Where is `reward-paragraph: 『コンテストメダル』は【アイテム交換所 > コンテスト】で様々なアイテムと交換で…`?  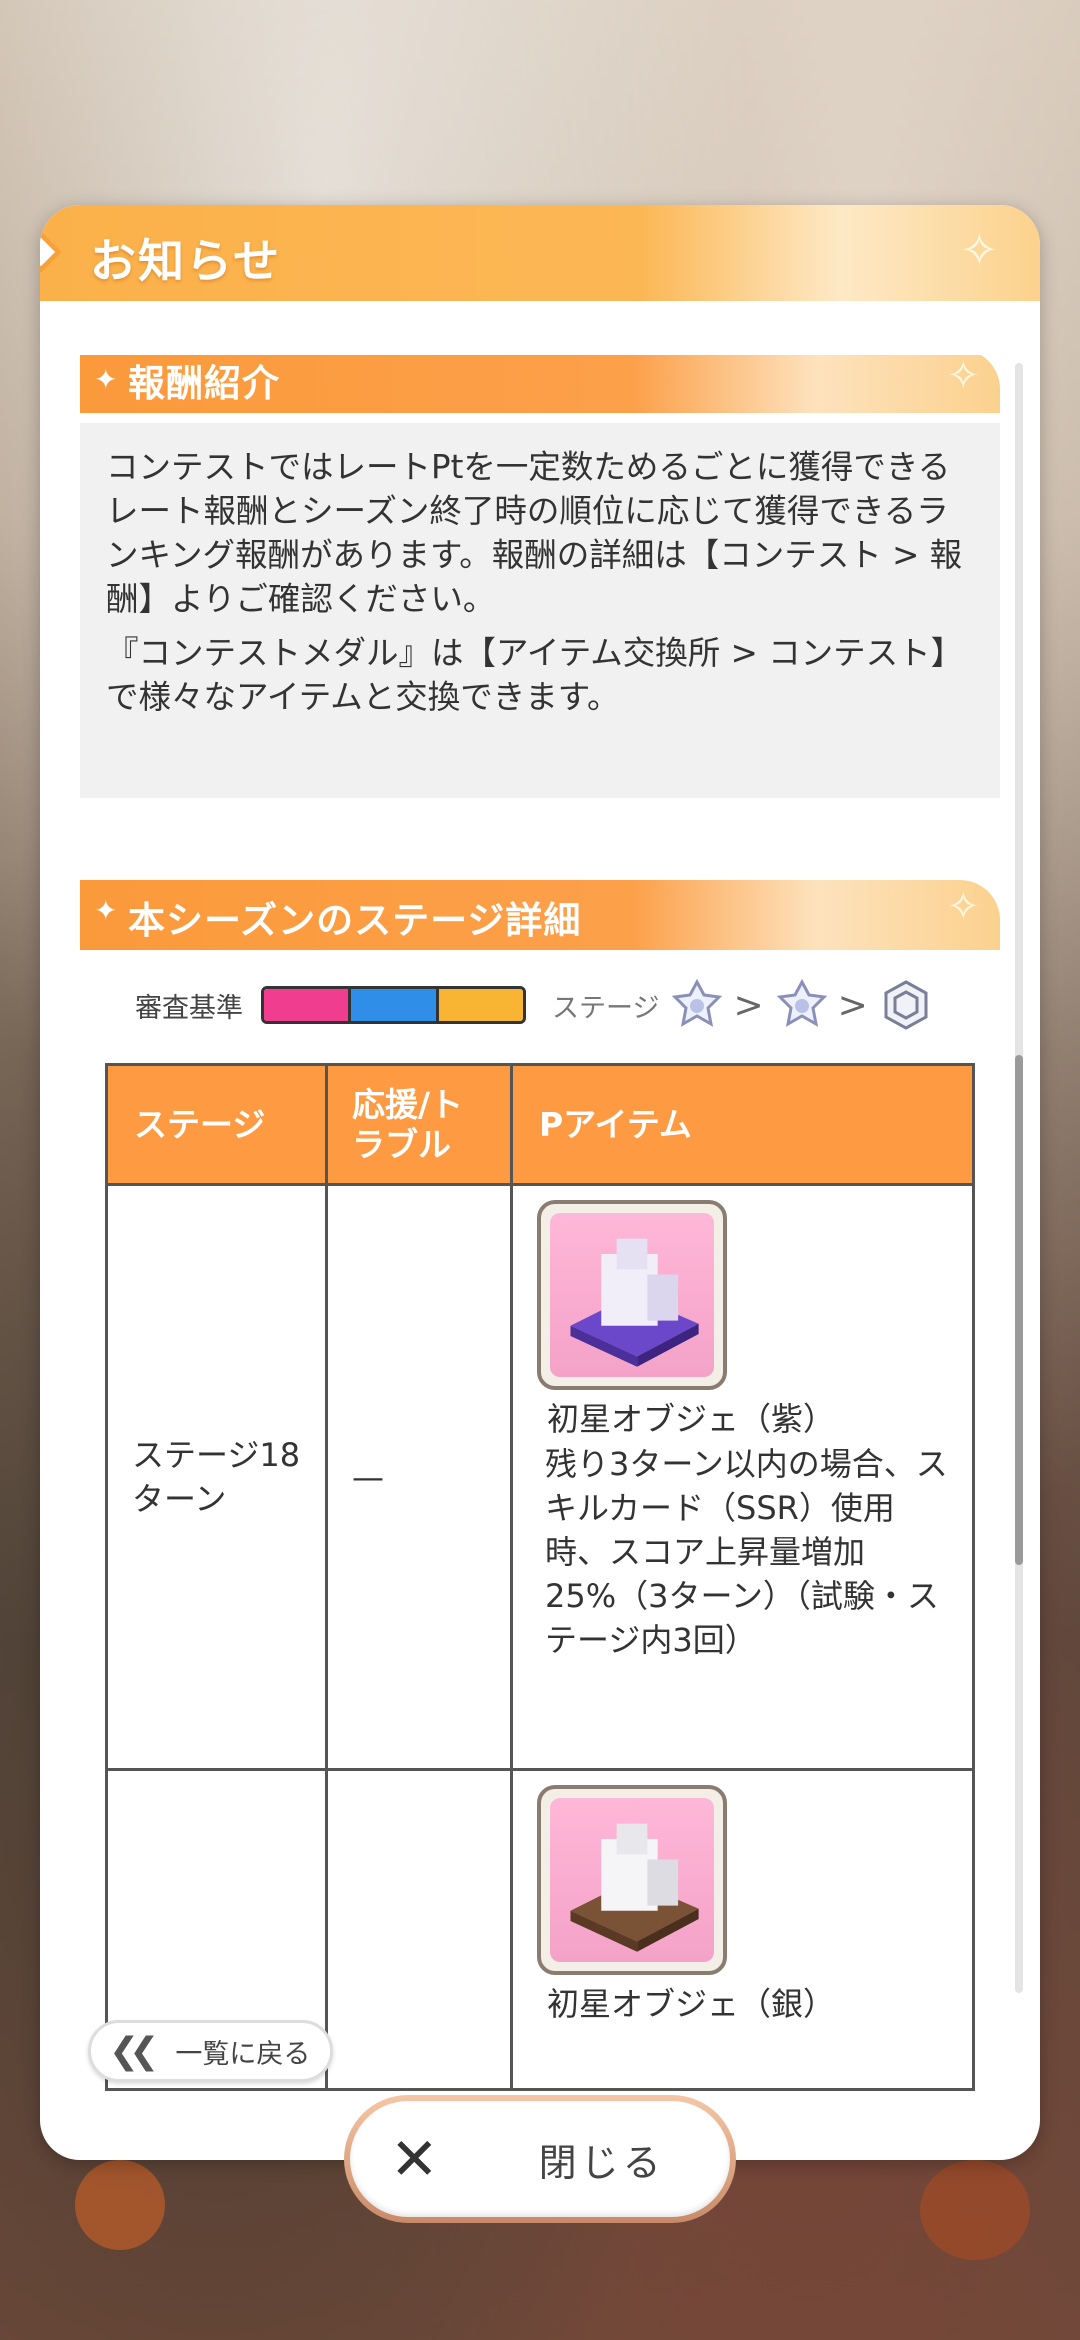 reward-paragraph: 『コンテストメダル』は【アイテム交換所 > コンテスト】で様々なアイテムと交換で… is located at coordinates (535, 675).